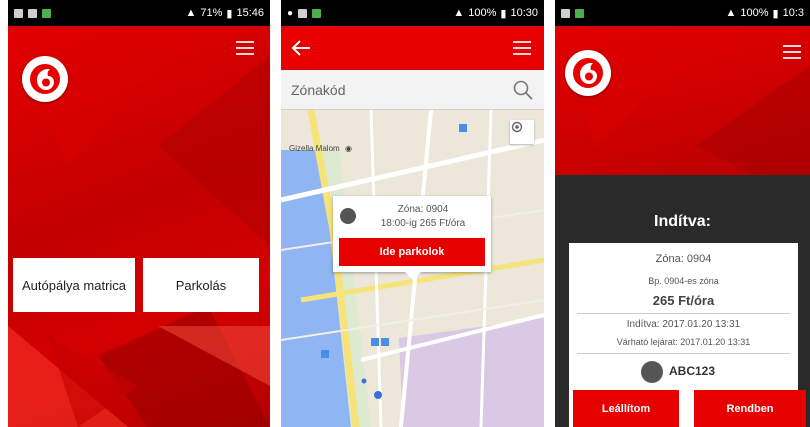 This screenshot has width=810, height=427. I want to click on crosshair-icon, so click(517, 127).